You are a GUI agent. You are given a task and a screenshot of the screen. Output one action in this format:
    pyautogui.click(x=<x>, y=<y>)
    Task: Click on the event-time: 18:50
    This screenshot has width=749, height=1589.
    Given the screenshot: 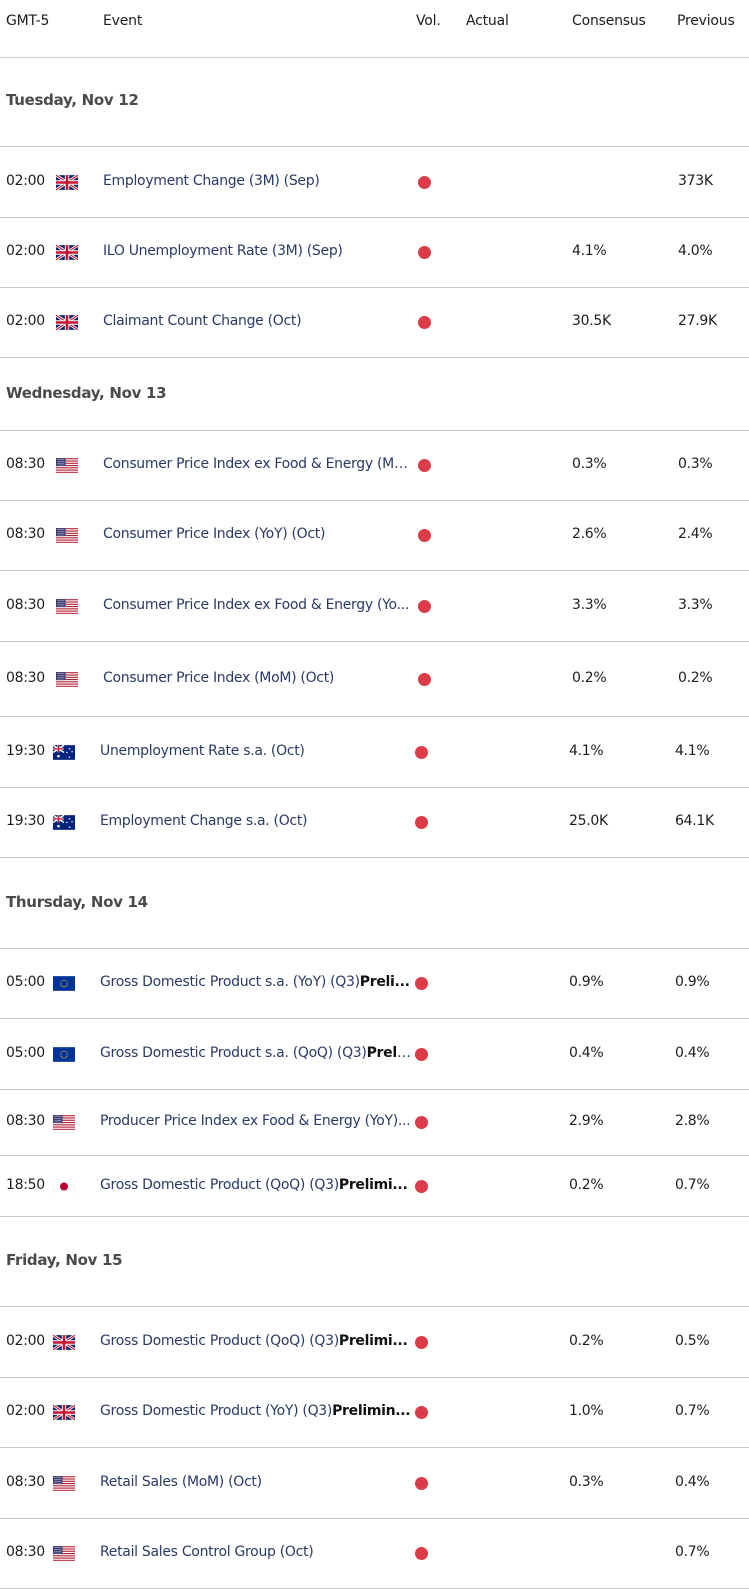 What is the action you would take?
    pyautogui.click(x=25, y=1185)
    